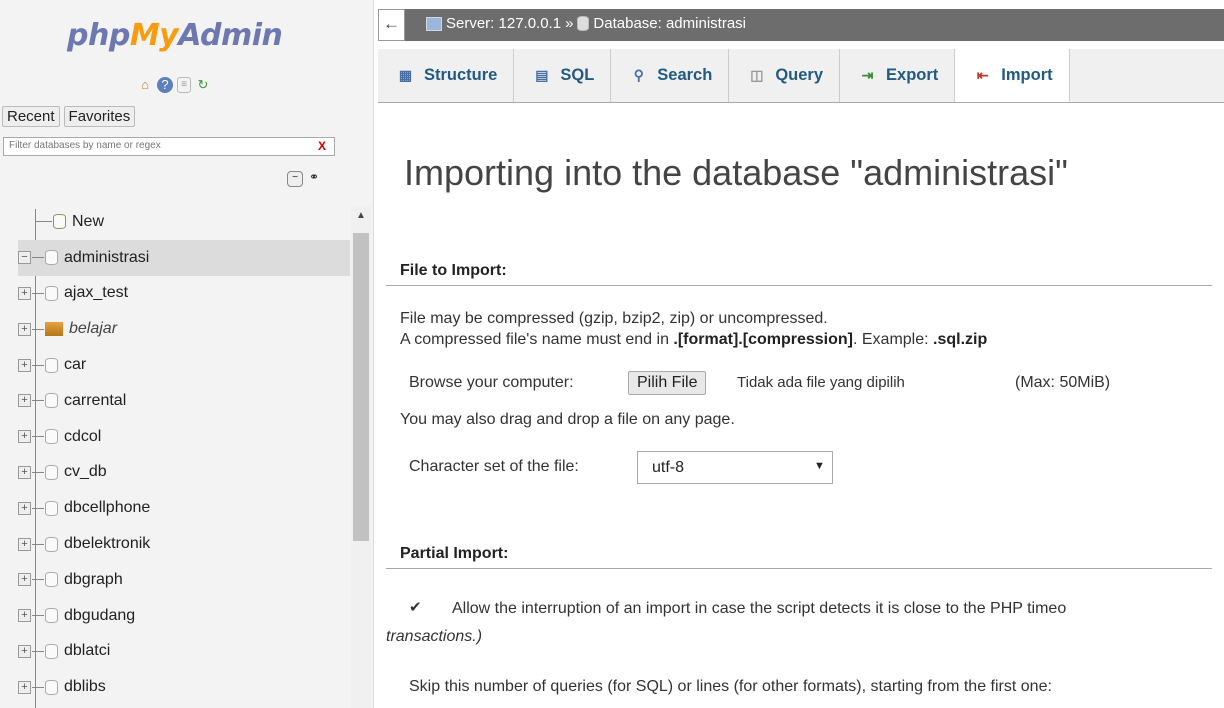 The height and width of the screenshot is (708, 1224). I want to click on breadcrumb-server: Server: 127.0.0.1, so click(503, 23).